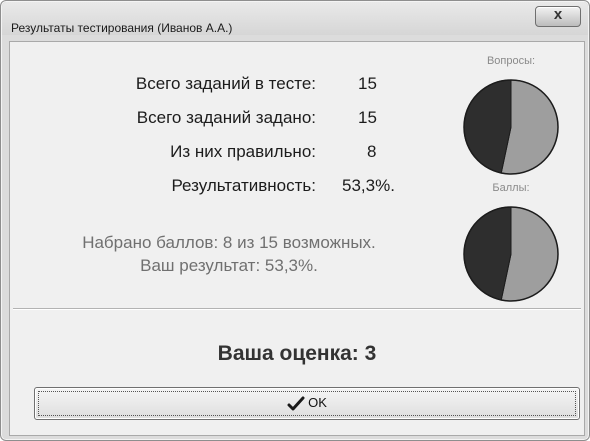  I want to click on stat-correct-label: Из них правильно:, so click(243, 151).